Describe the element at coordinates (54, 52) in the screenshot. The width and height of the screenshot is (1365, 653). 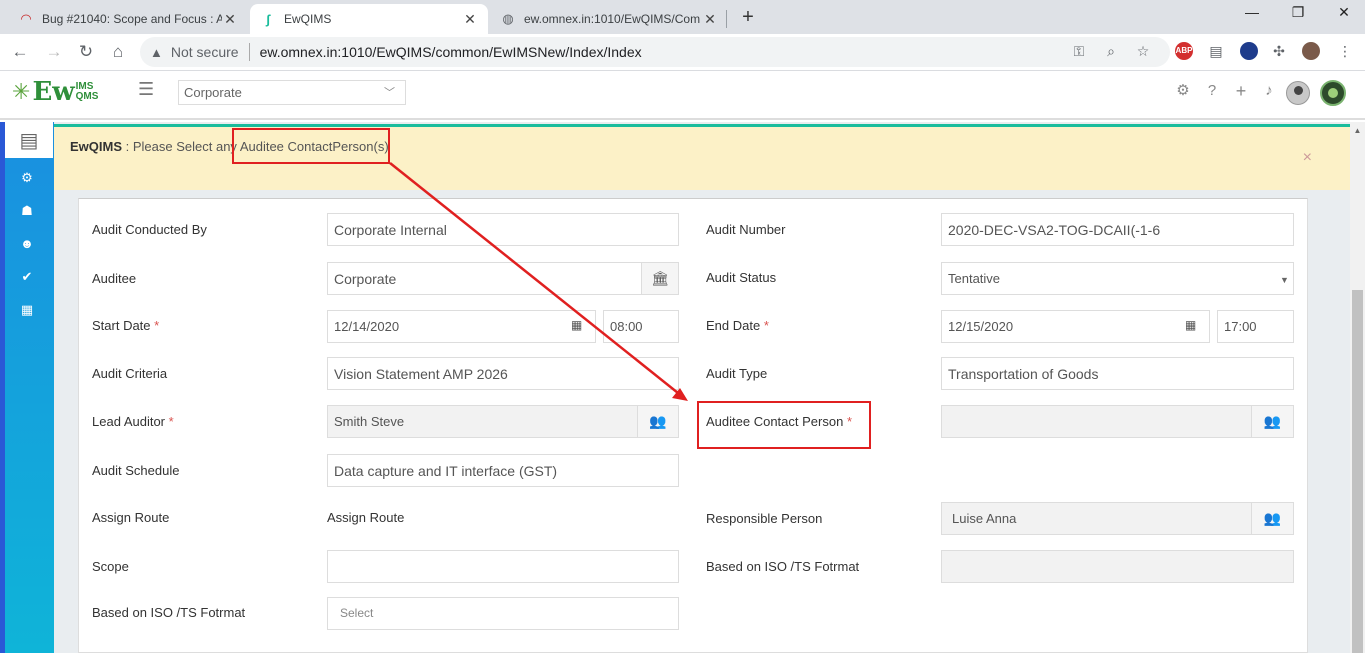
I see `forward-arrow-icon: →` at that location.